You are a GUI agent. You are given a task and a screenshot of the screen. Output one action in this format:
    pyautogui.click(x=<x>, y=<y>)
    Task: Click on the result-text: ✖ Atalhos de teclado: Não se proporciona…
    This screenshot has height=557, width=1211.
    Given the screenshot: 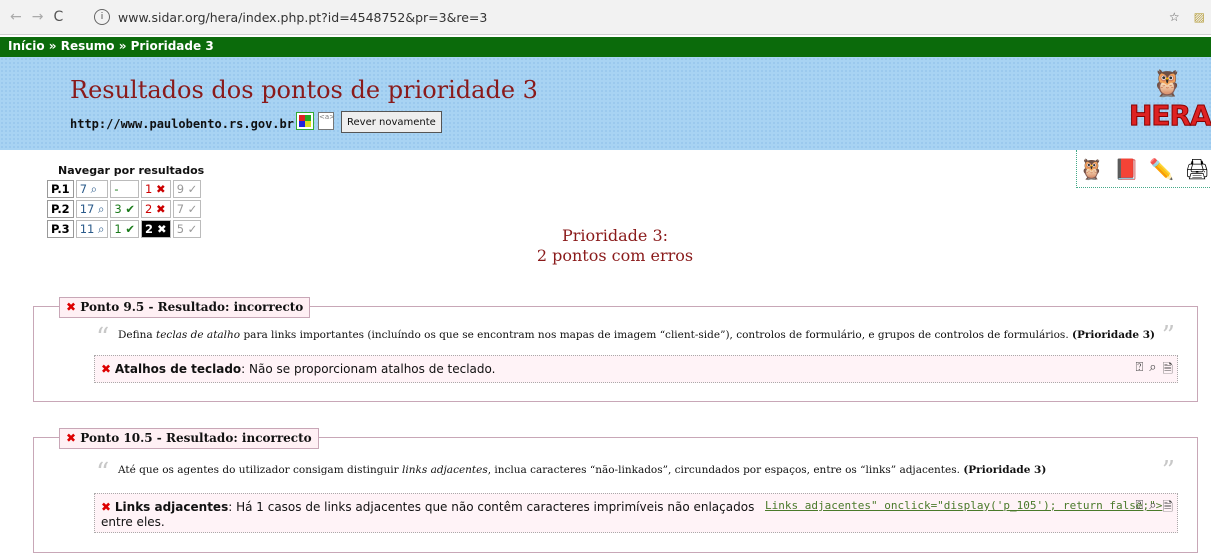 What is the action you would take?
    pyautogui.click(x=298, y=369)
    